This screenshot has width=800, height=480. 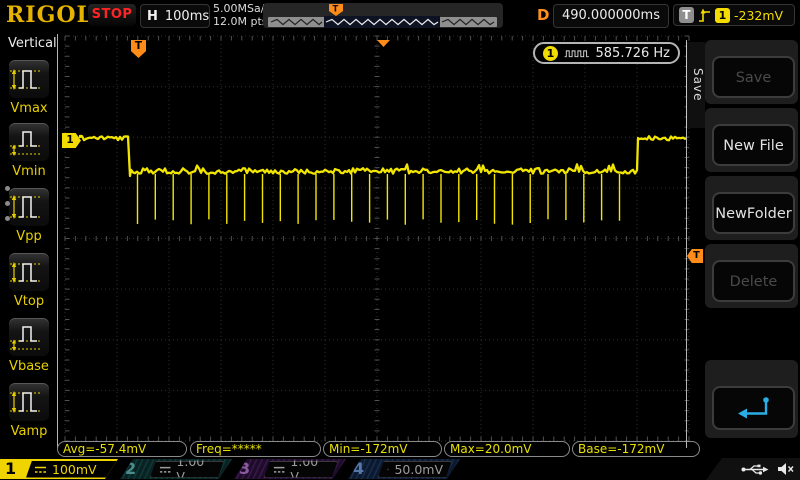 I want to click on channel-1-status: 1 100mV, so click(x=59, y=469).